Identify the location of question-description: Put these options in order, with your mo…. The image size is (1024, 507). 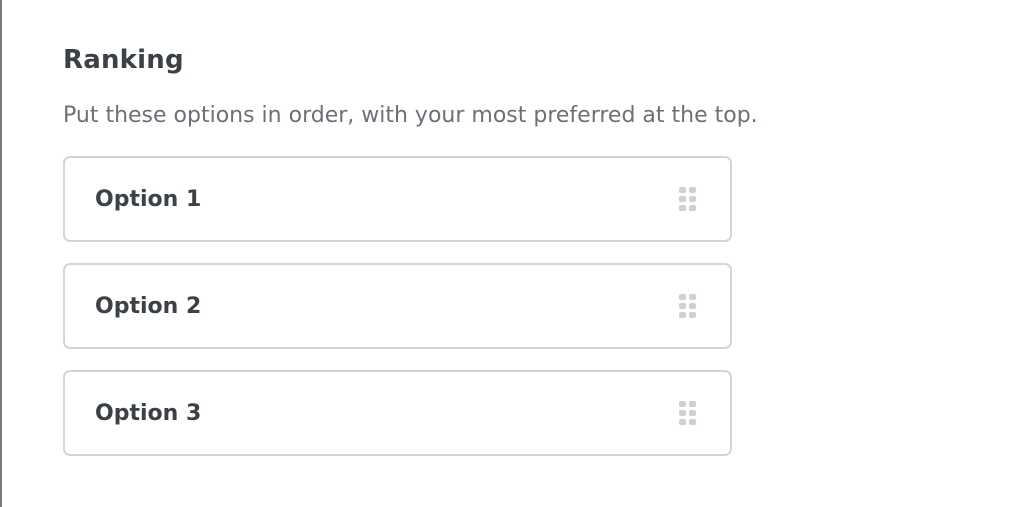
(410, 115).